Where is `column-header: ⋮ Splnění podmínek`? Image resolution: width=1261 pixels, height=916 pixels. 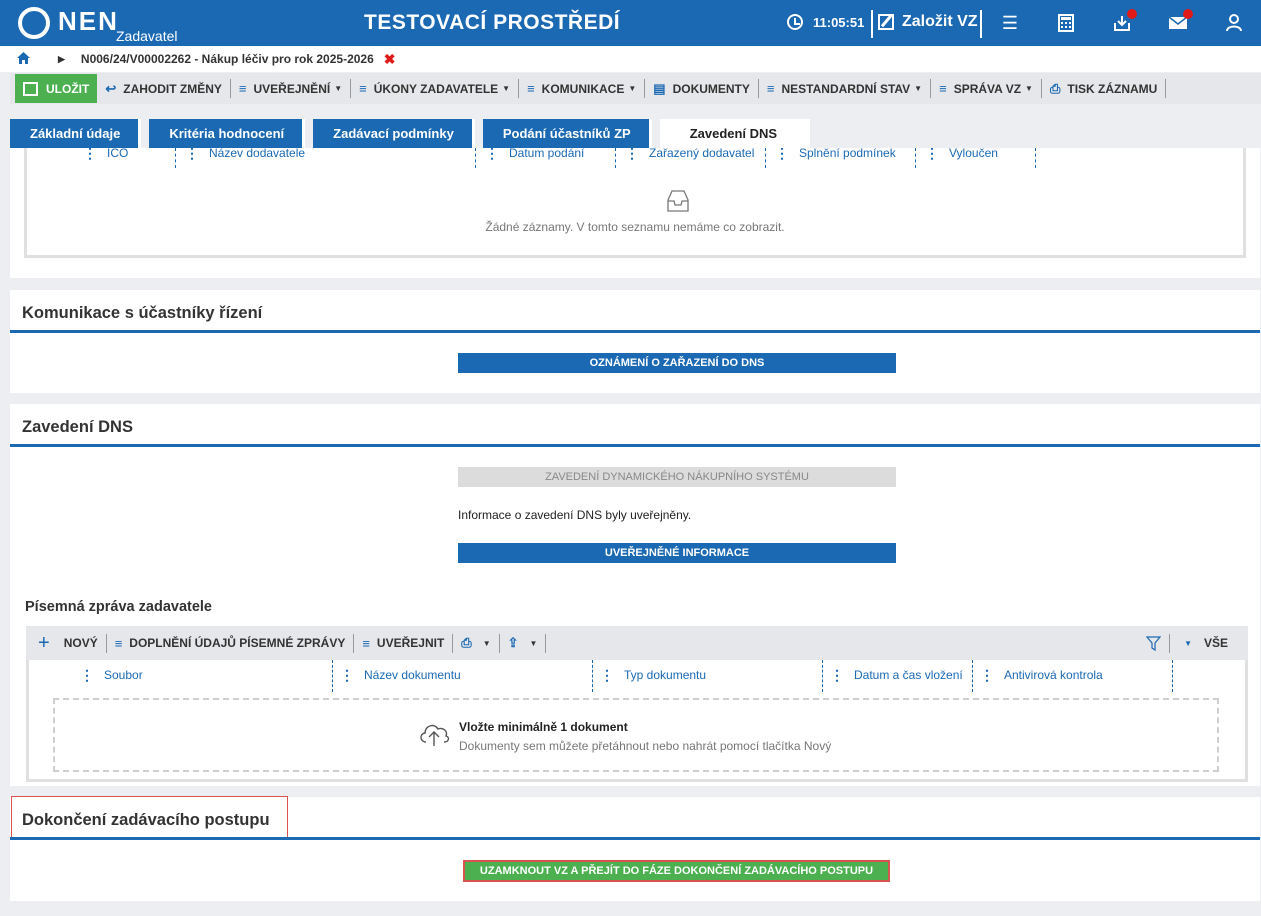 column-header: ⋮ Splnění podmínek is located at coordinates (835, 154).